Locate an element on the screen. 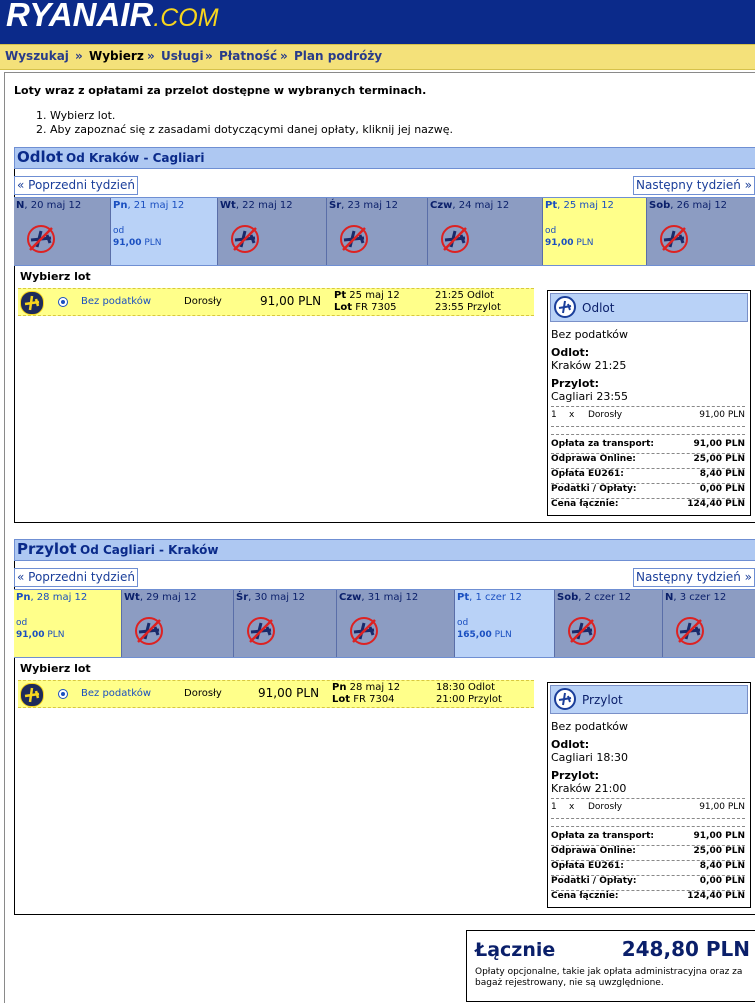  summary-arr-value: Kraków 21:00 is located at coordinates (589, 788).